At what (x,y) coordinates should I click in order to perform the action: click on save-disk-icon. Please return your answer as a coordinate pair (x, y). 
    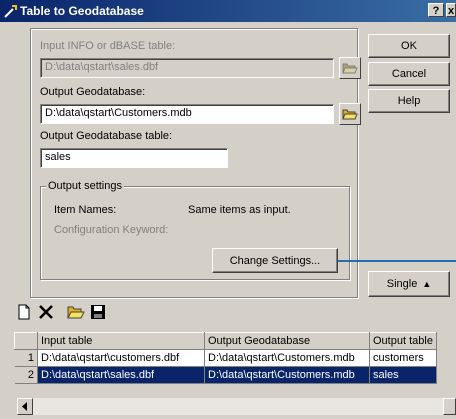
    Looking at the image, I should click on (98, 312).